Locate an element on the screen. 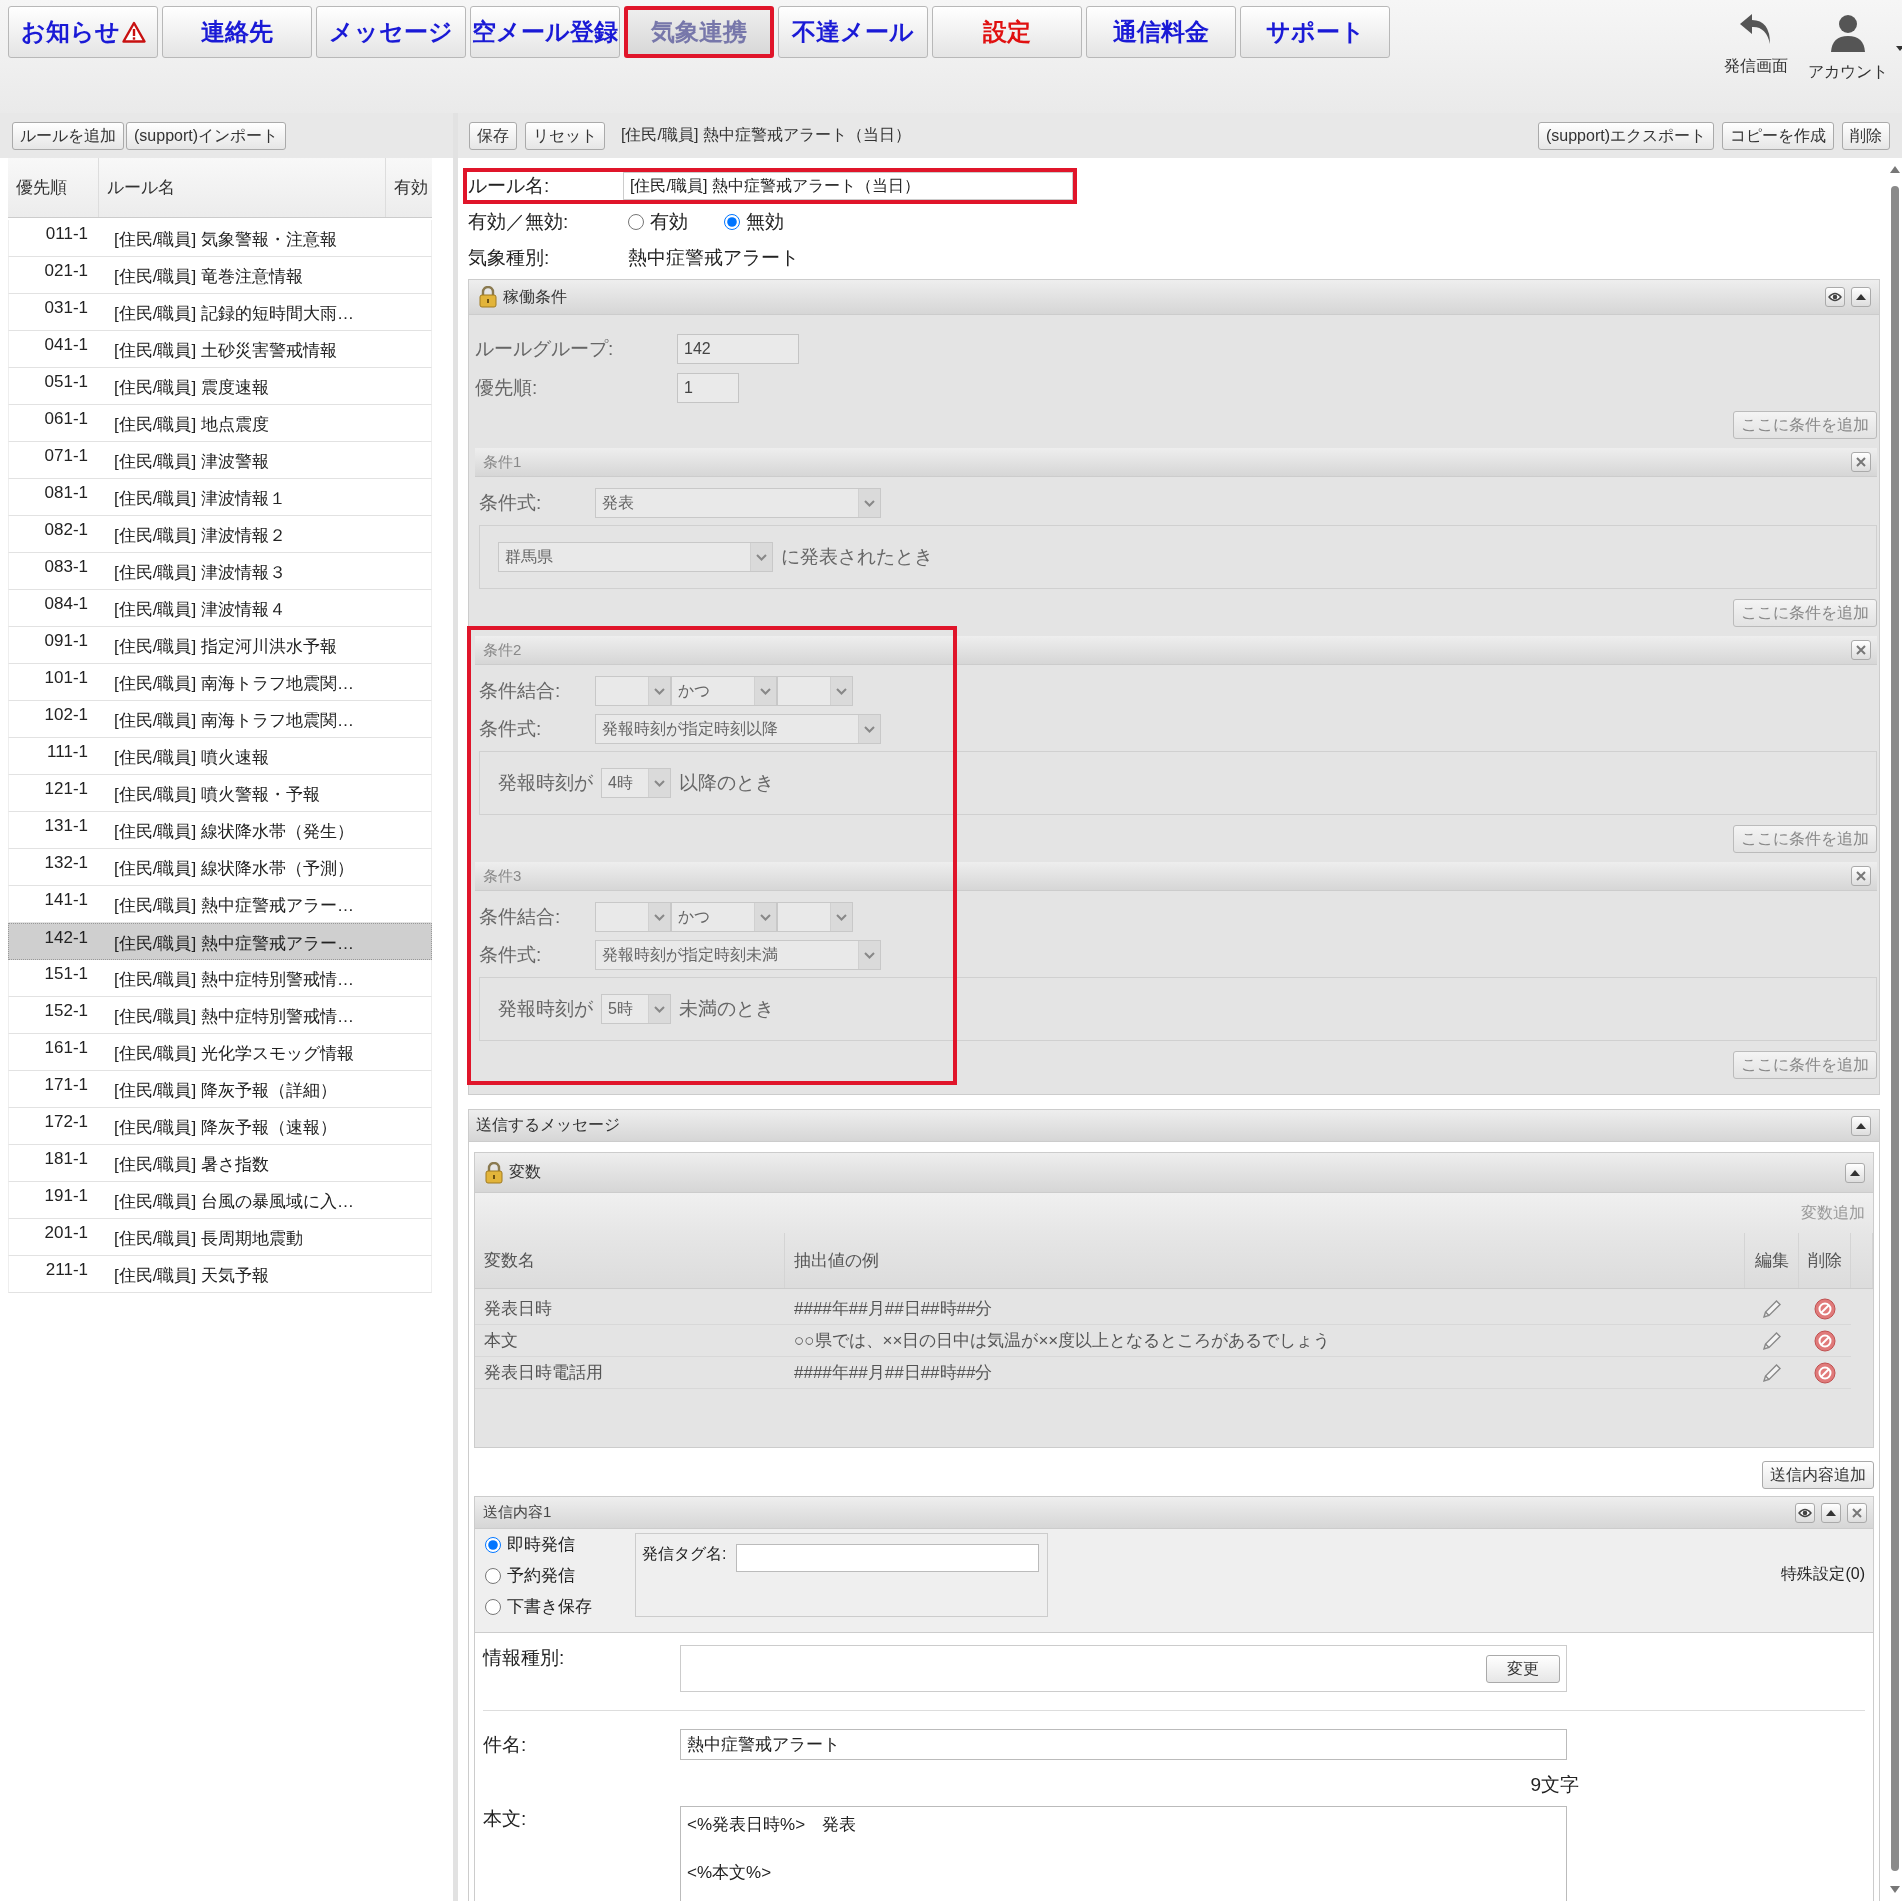 The height and width of the screenshot is (1901, 1902). list-row: 121-1 [住民/職員] 噴火警報・予報 is located at coordinates (220, 793).